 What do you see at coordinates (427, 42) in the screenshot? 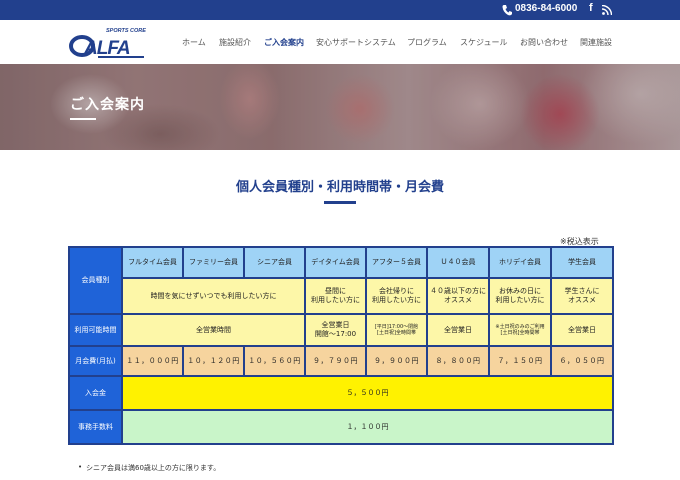
I see `nav-programs: プログラム` at bounding box center [427, 42].